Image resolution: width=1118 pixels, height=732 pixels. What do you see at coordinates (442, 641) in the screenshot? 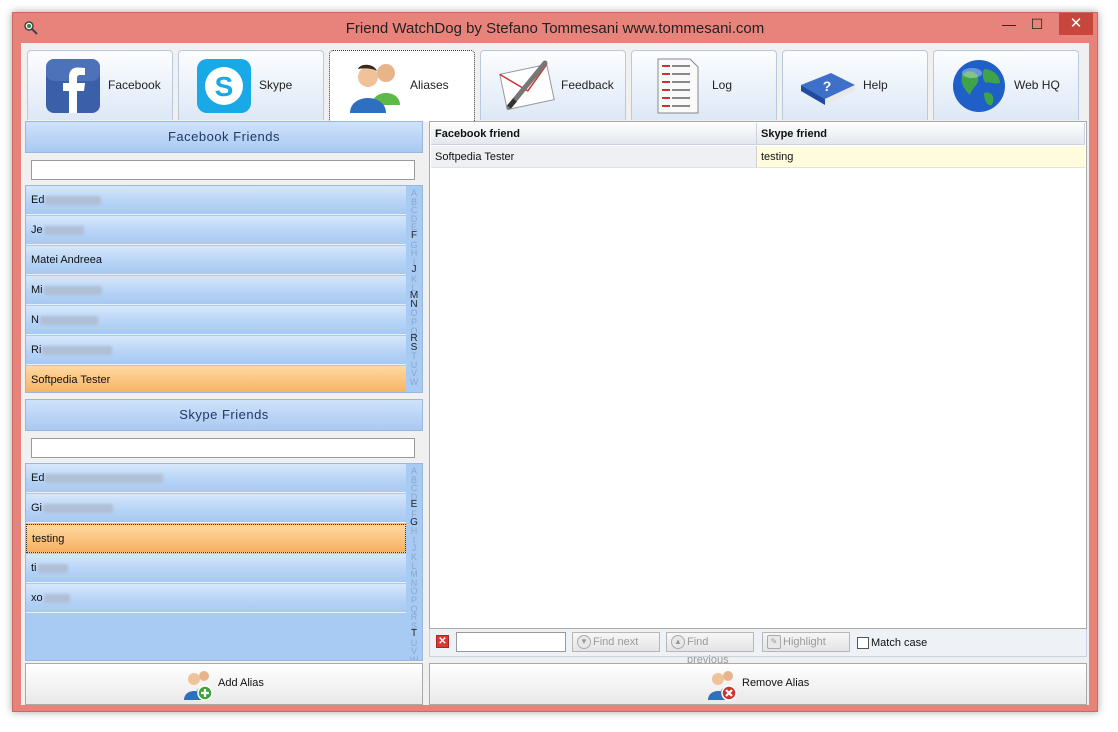
I see `close-find-icon: ✕` at bounding box center [442, 641].